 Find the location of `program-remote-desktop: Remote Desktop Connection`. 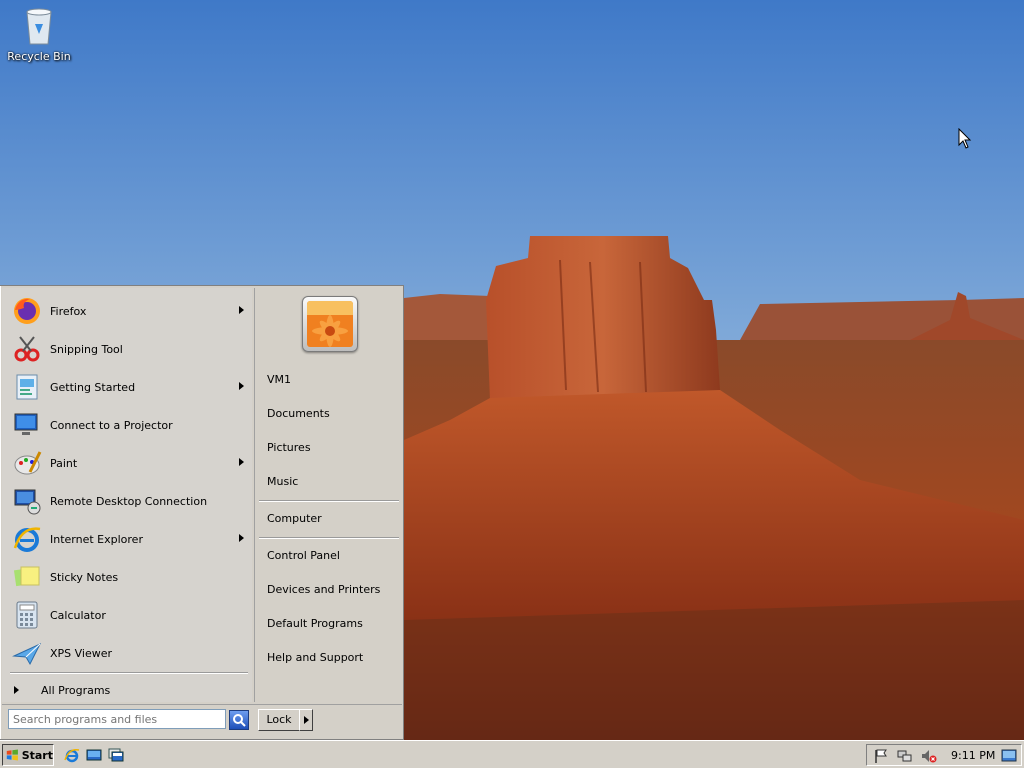

program-remote-desktop: Remote Desktop Connection is located at coordinates (127, 501).